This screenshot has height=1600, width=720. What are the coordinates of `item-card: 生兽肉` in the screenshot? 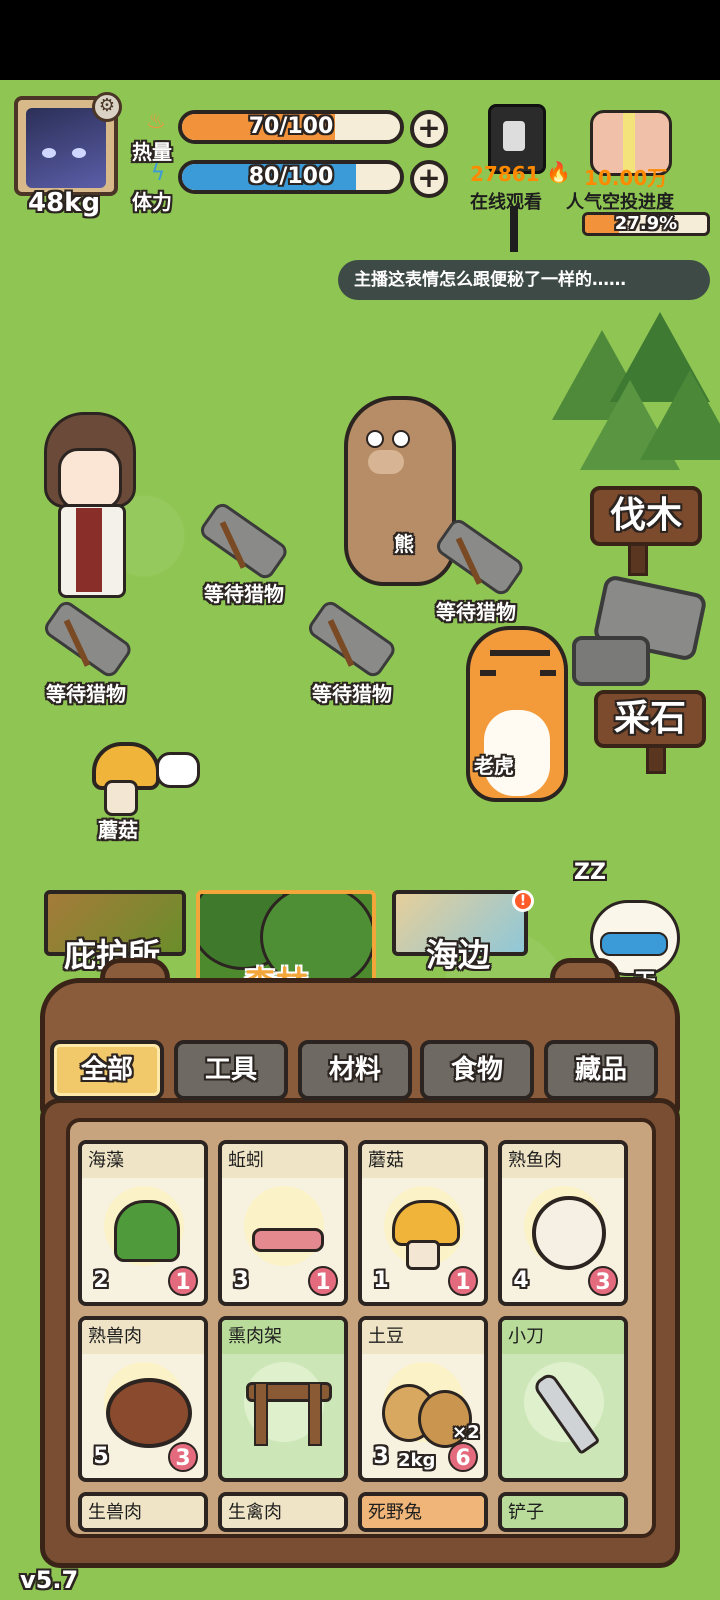 It's located at (143, 1512).